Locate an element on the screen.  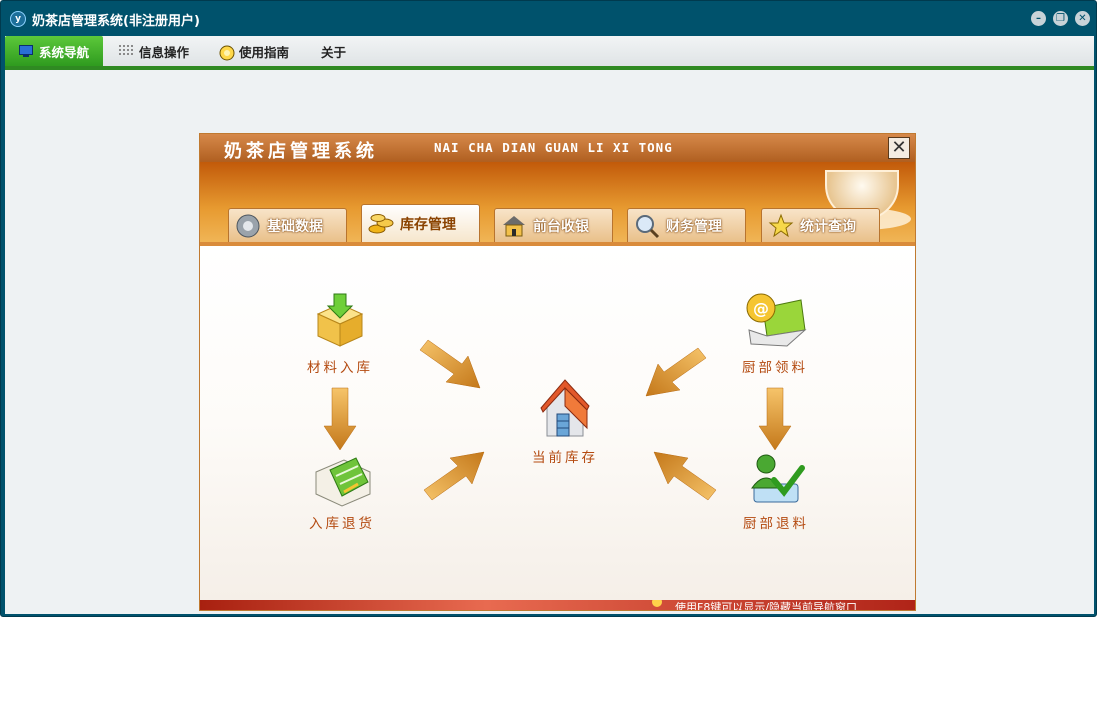
node-label: 当前库存 is located at coordinates (565, 458).